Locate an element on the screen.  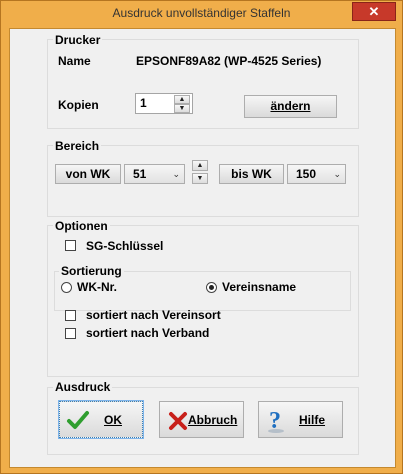
printer-name-value: EPSONF89A82 (WP-4525 Series) is located at coordinates (229, 61).